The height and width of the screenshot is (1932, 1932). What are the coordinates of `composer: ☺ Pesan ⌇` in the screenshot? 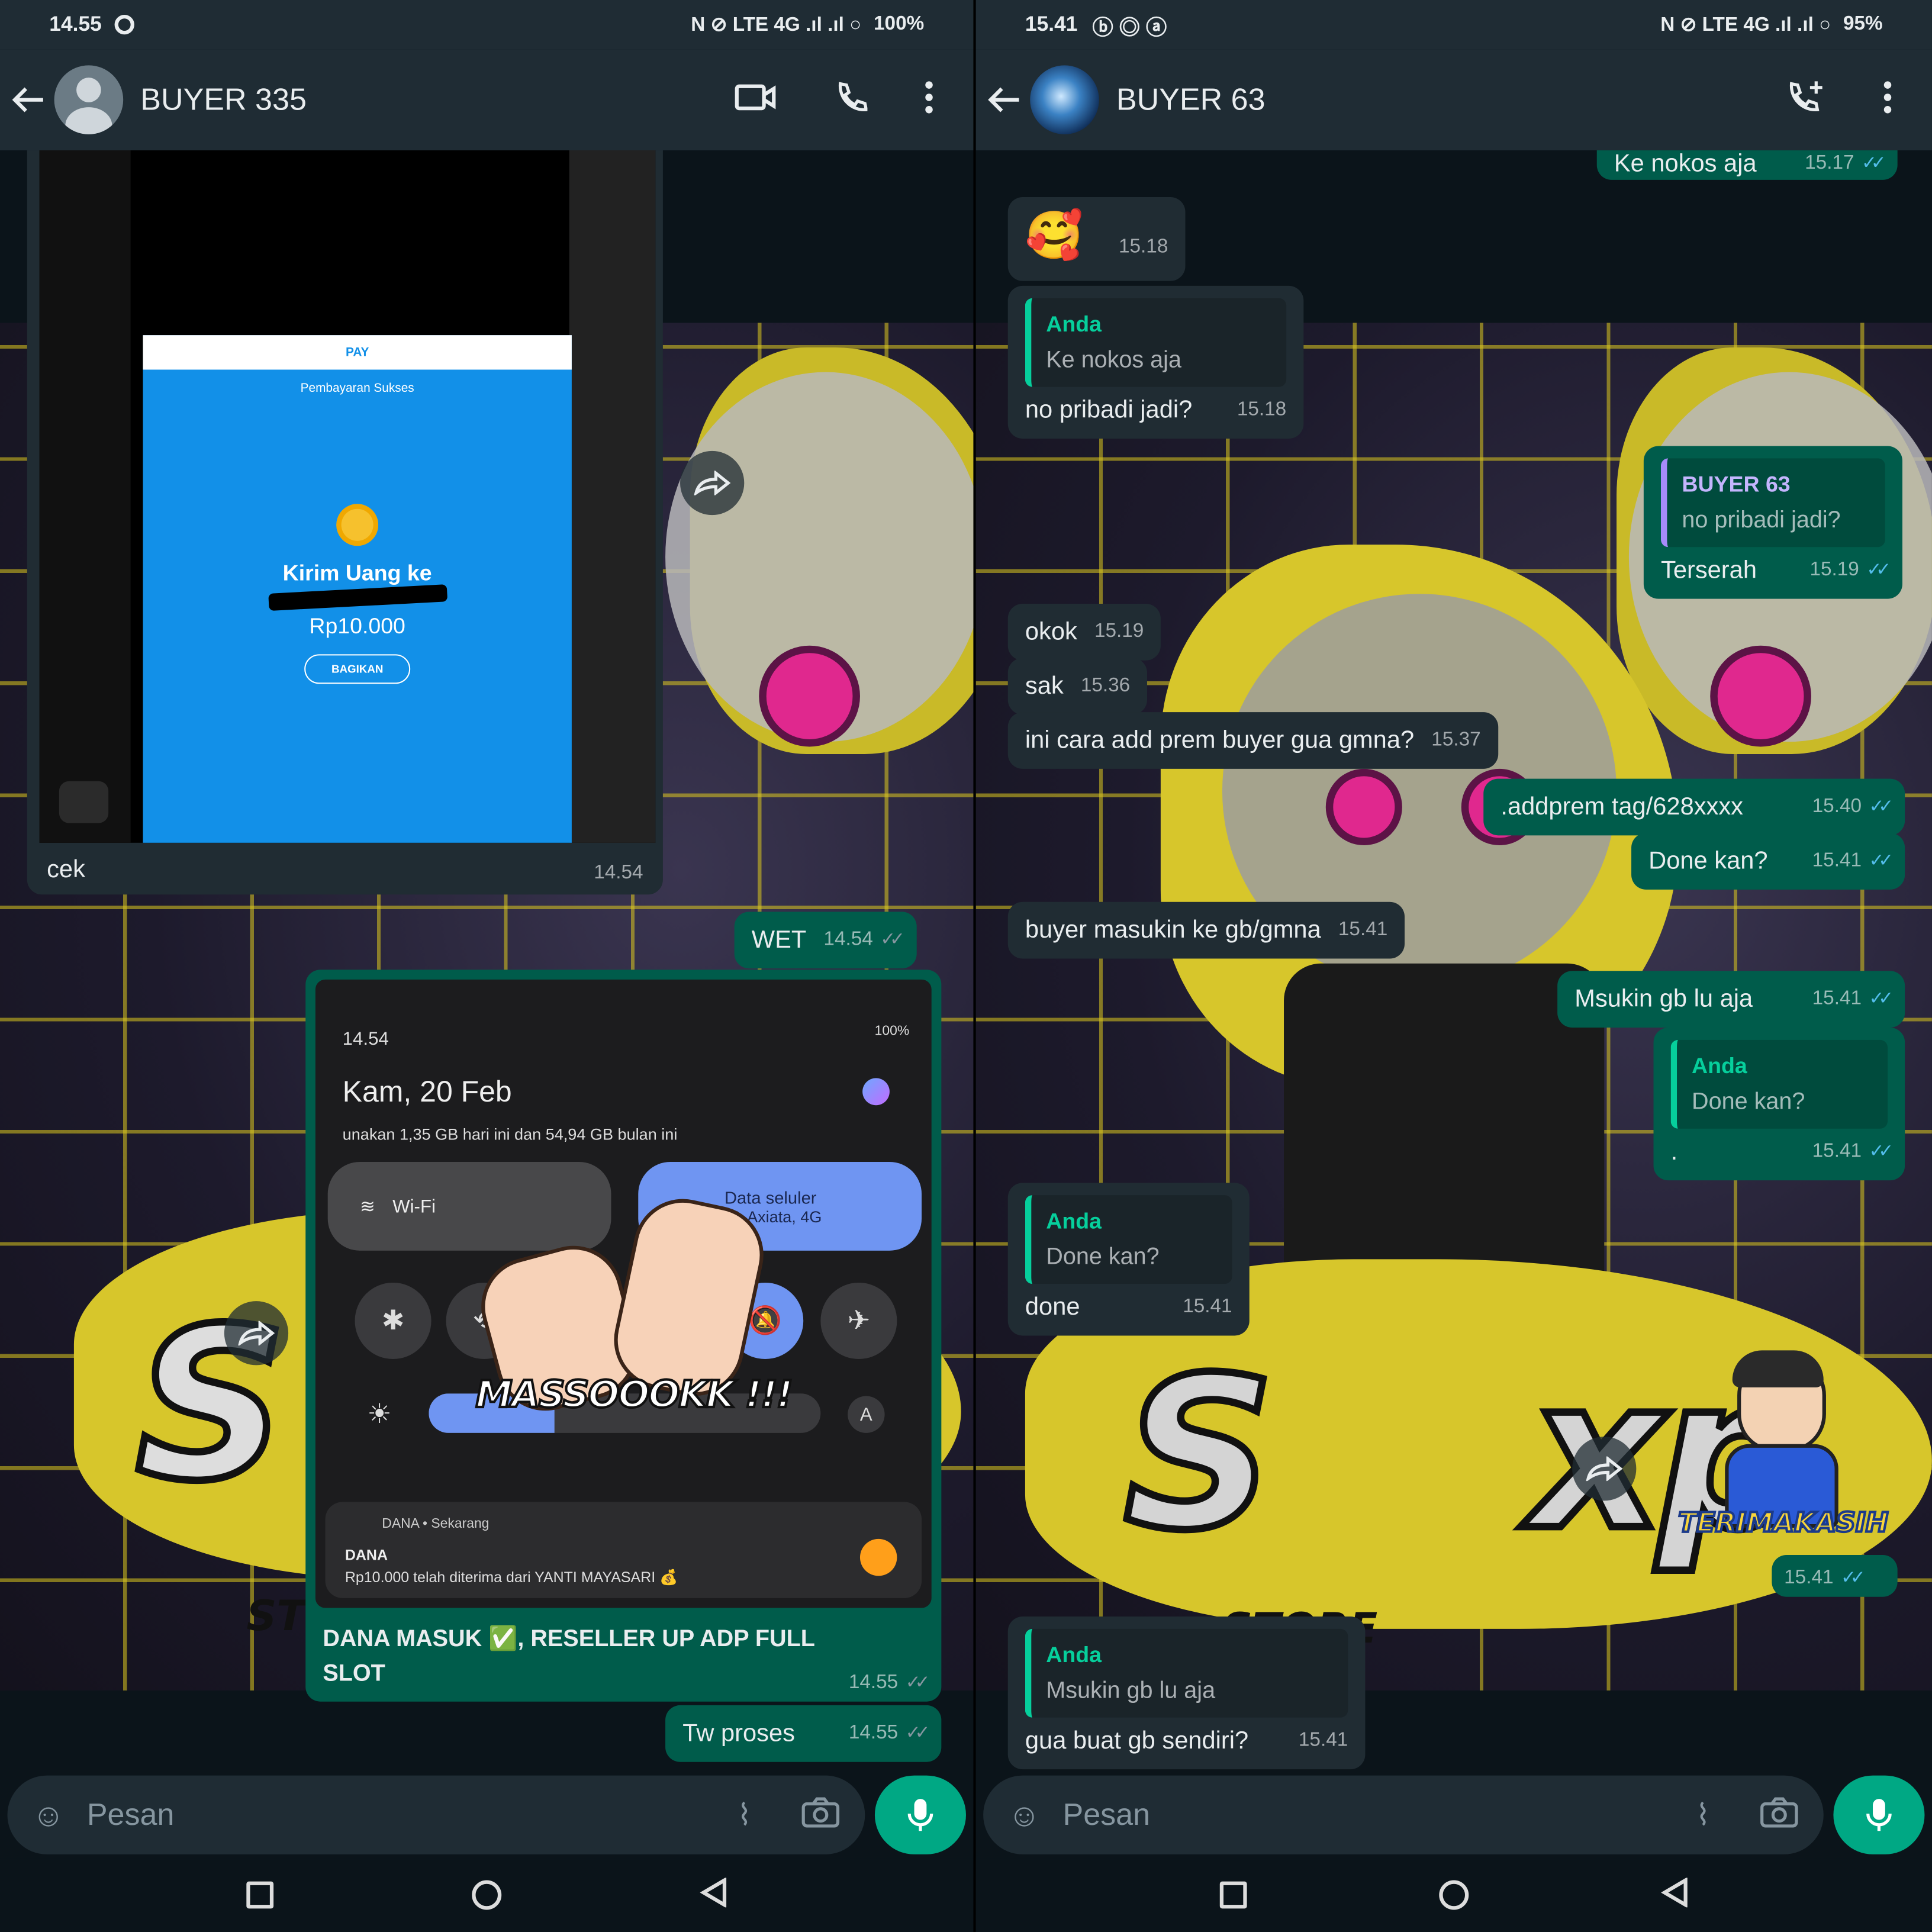 It's located at (1453, 1815).